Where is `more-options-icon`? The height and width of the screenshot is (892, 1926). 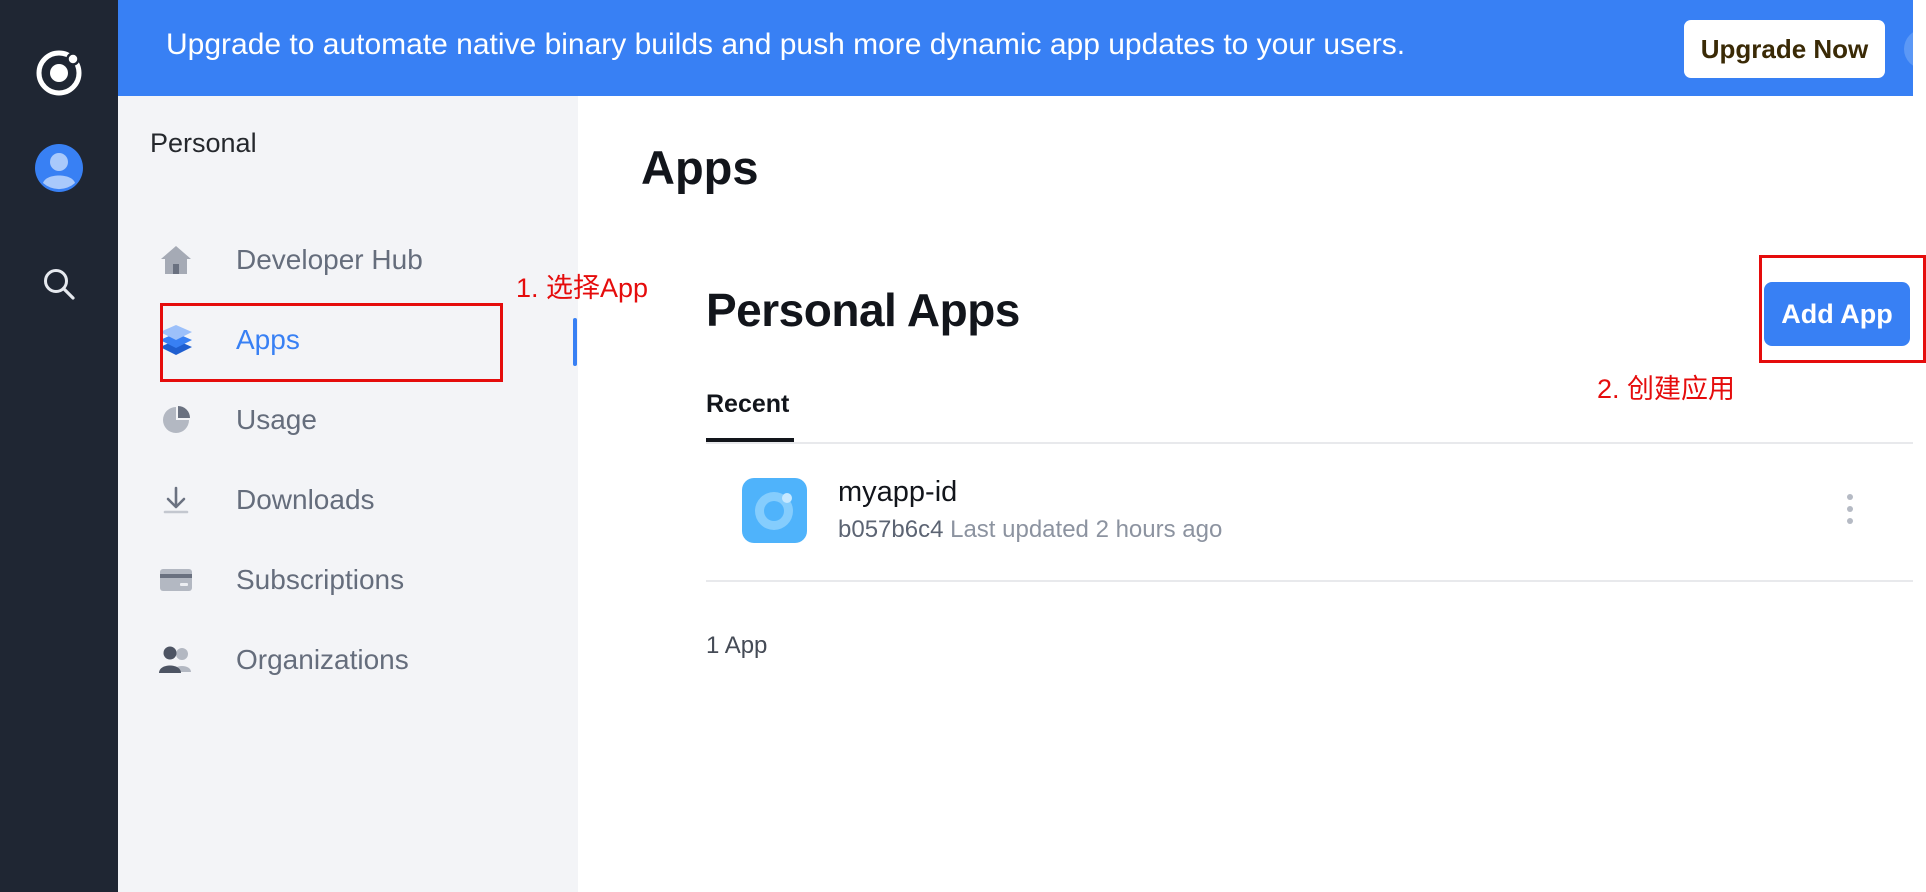 more-options-icon is located at coordinates (1850, 509).